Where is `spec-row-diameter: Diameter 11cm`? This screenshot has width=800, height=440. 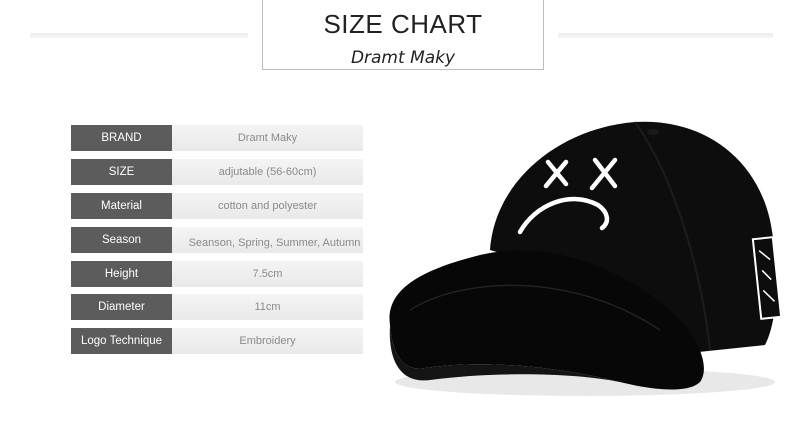
spec-row-diameter: Diameter 11cm is located at coordinates (217, 307).